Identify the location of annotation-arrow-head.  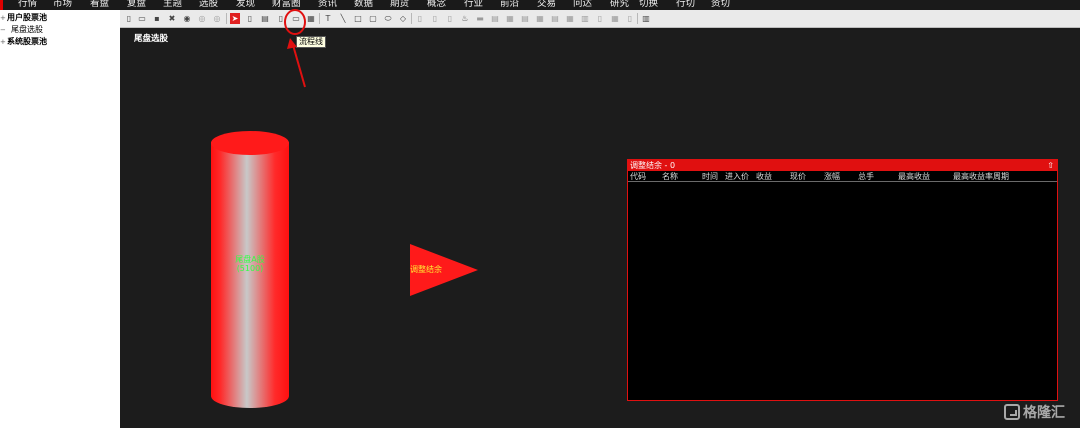
(292, 43).